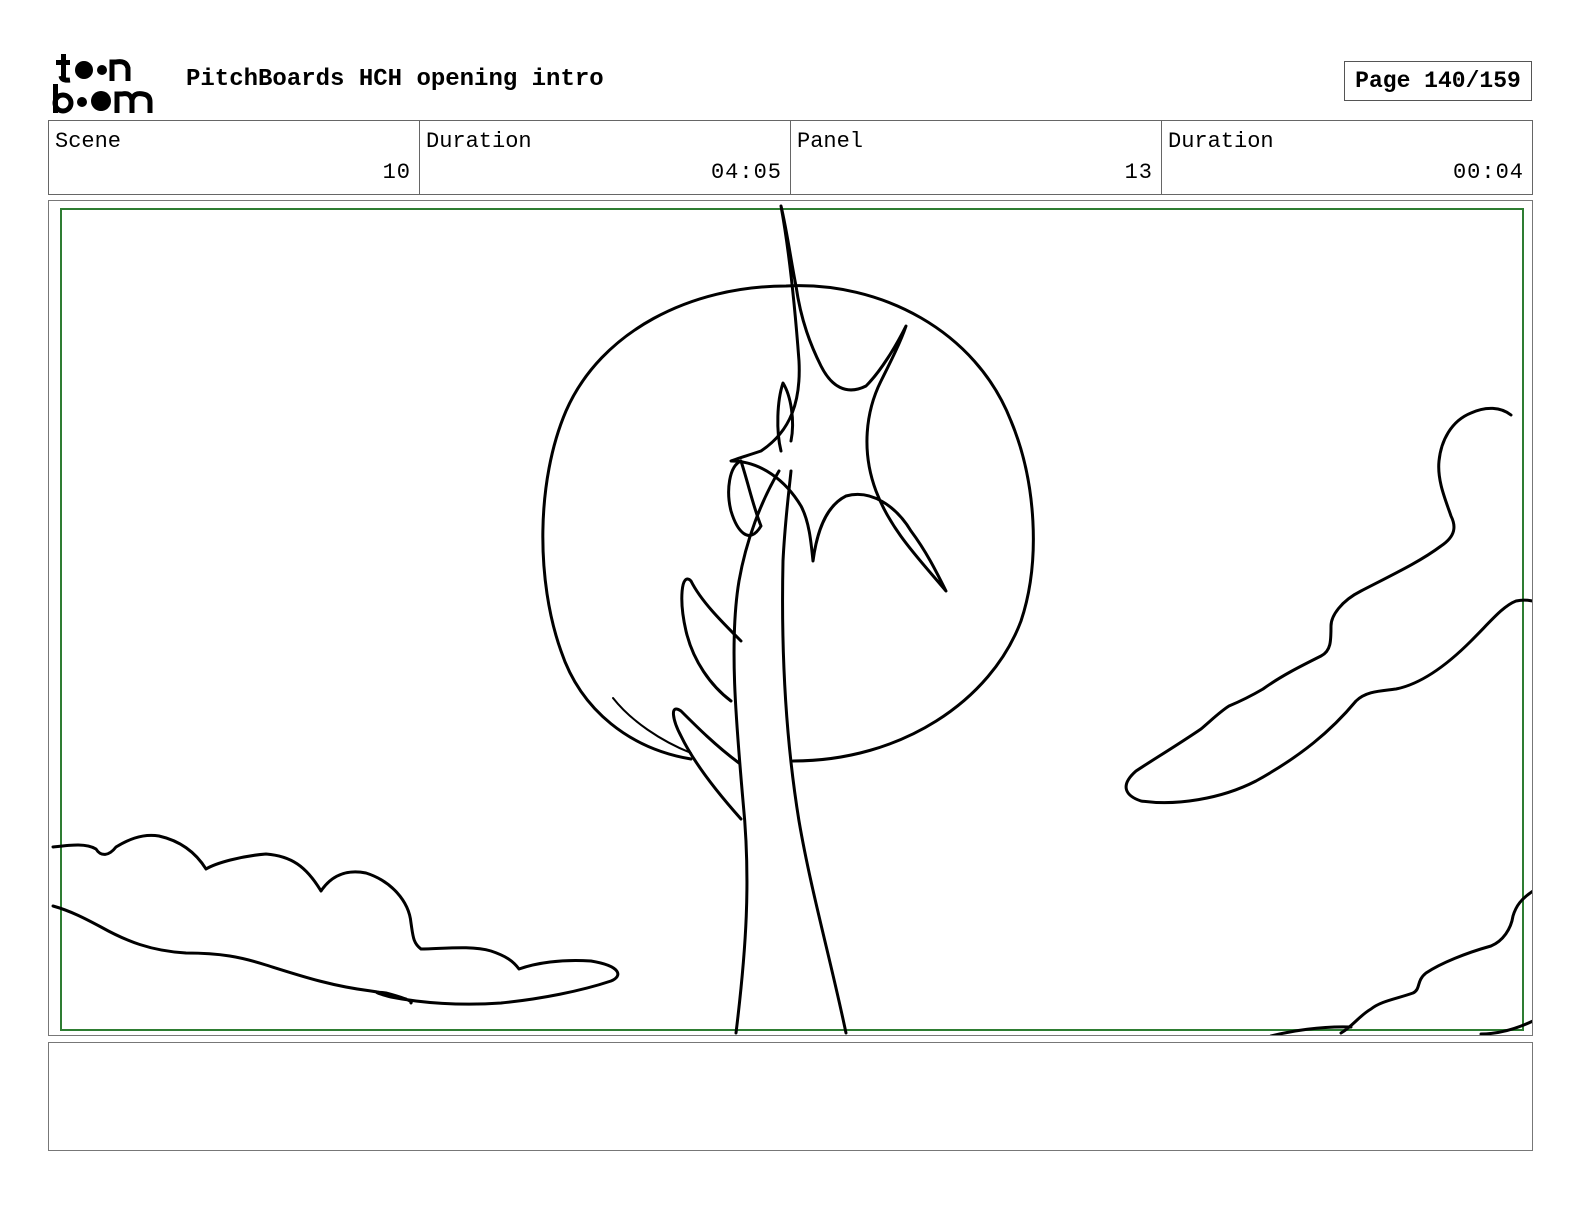 The height and width of the screenshot is (1224, 1584). What do you see at coordinates (605, 157) in the screenshot?
I see `scene-duration-cell: Duration 04:05` at bounding box center [605, 157].